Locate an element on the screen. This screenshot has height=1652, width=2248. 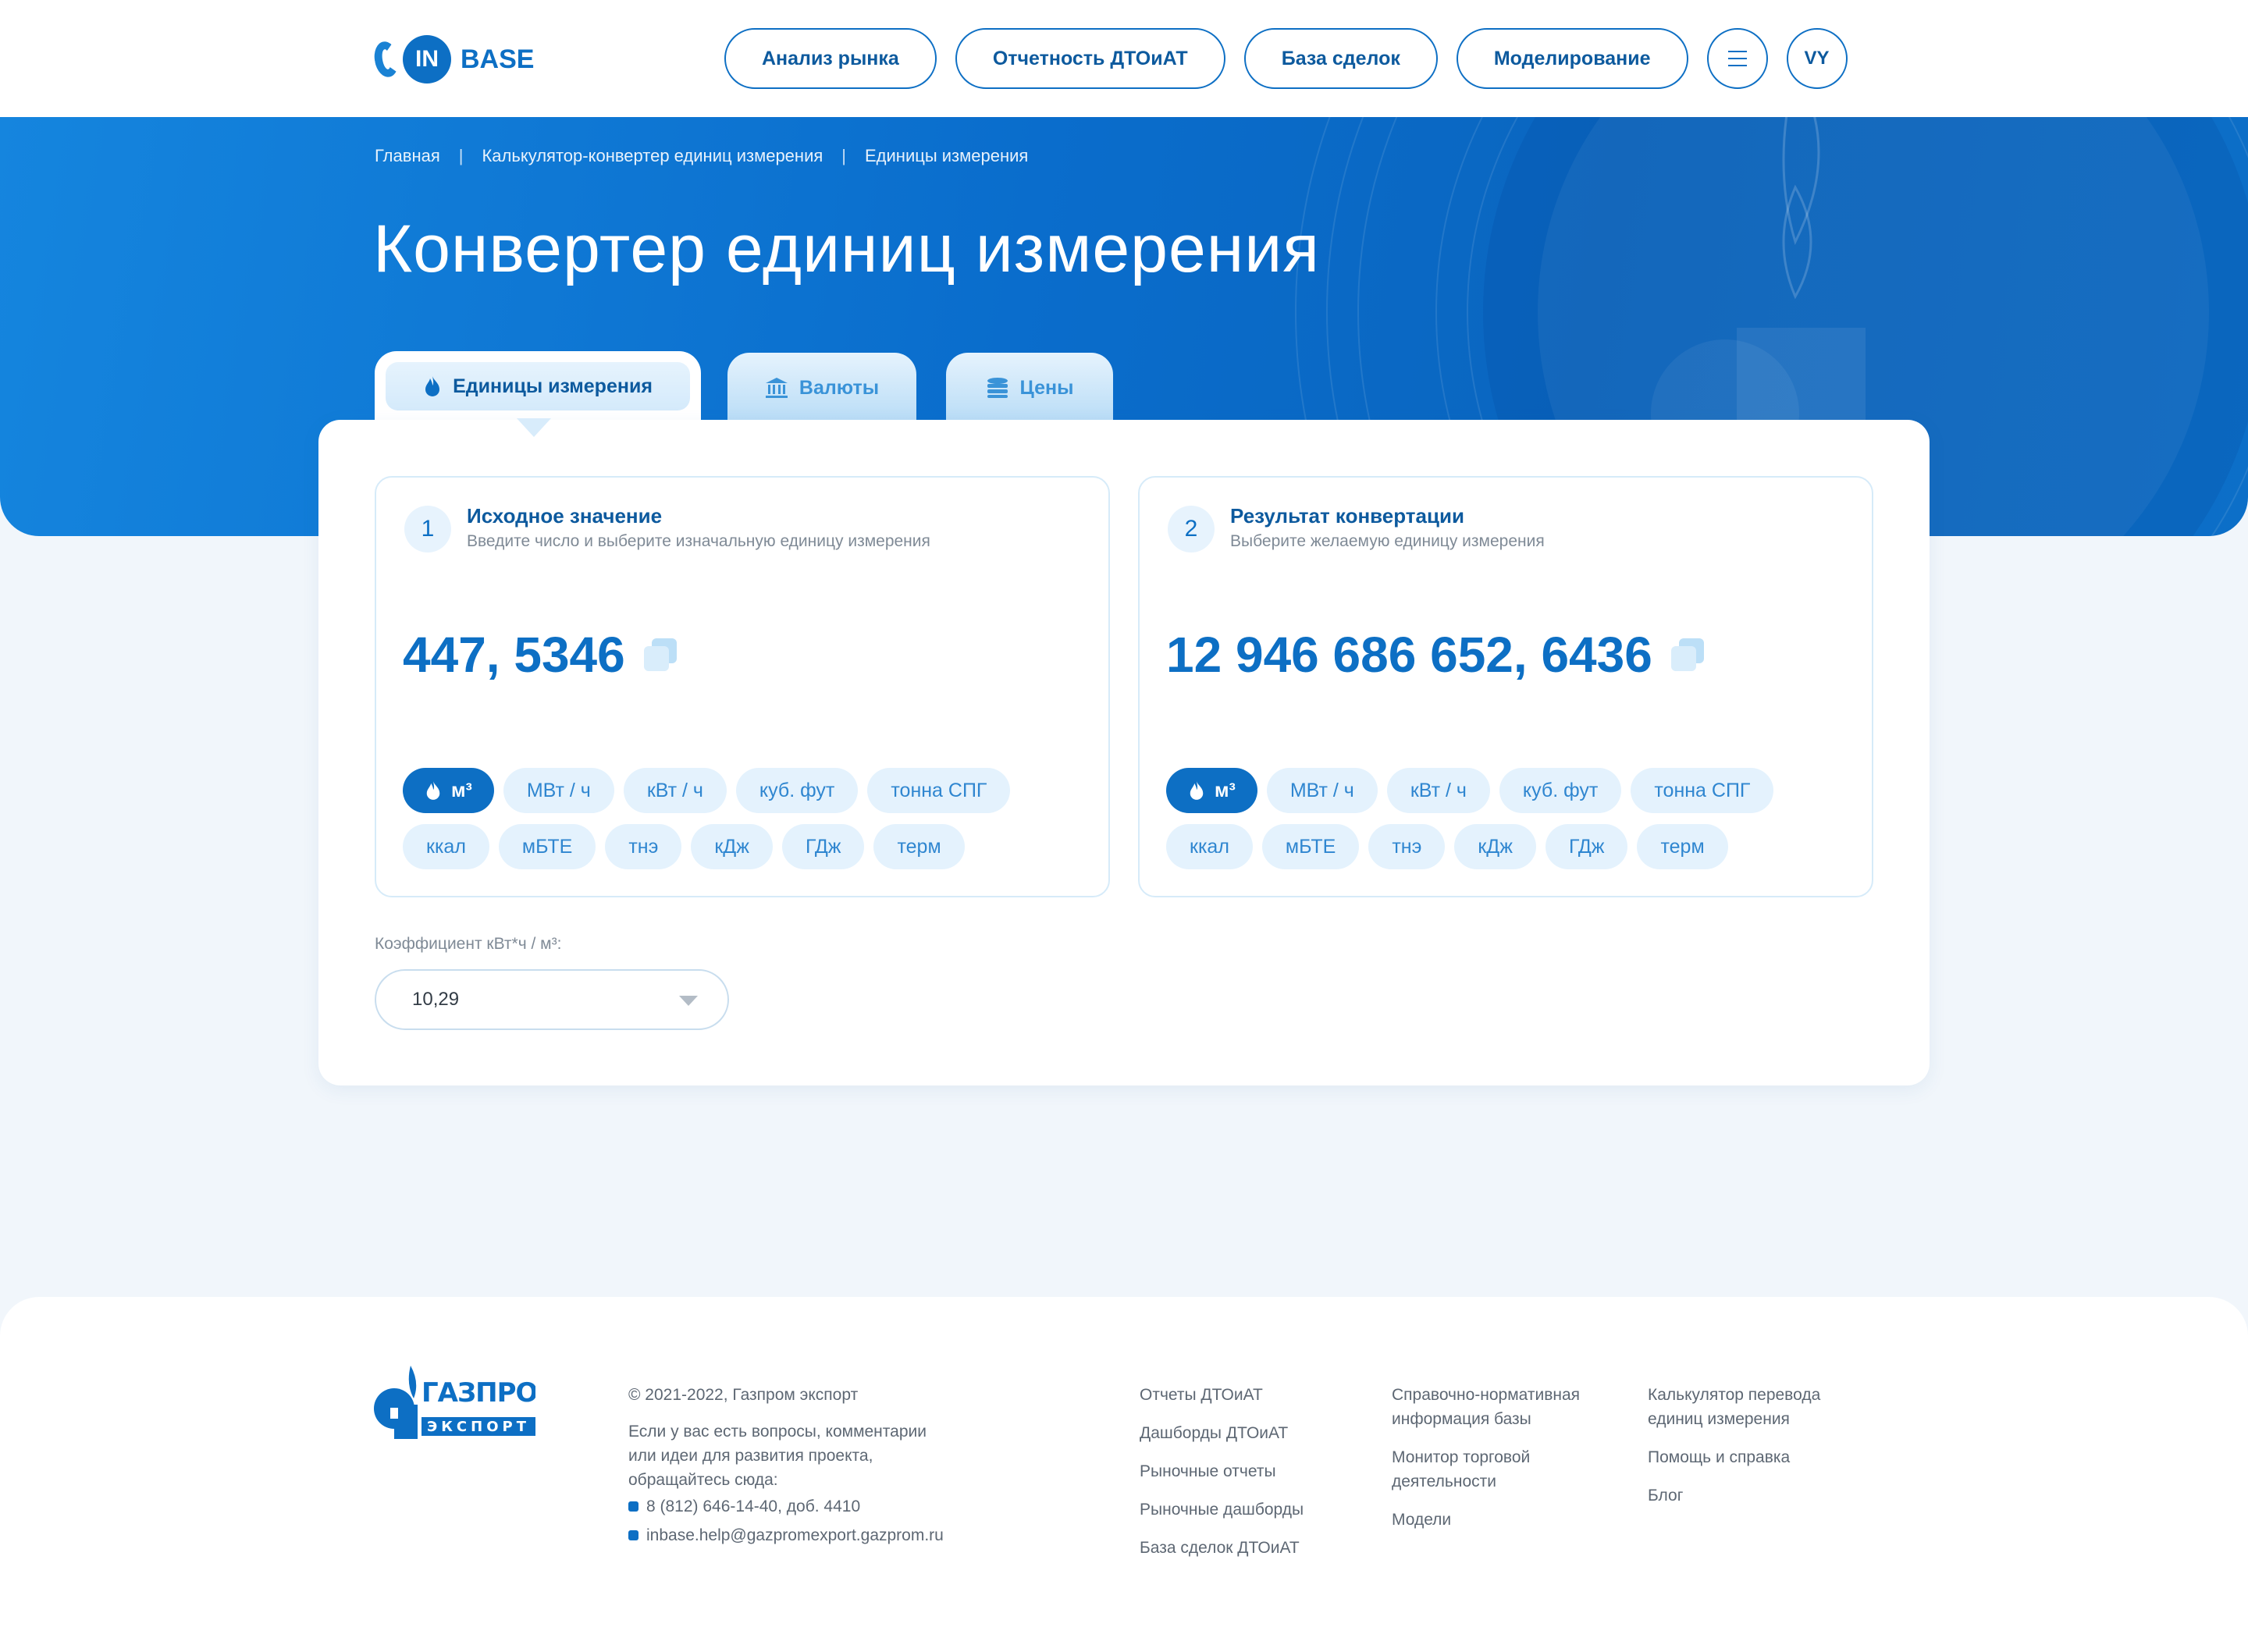
result-value: 12 946 686 652, 6436 is located at coordinates (1435, 655).